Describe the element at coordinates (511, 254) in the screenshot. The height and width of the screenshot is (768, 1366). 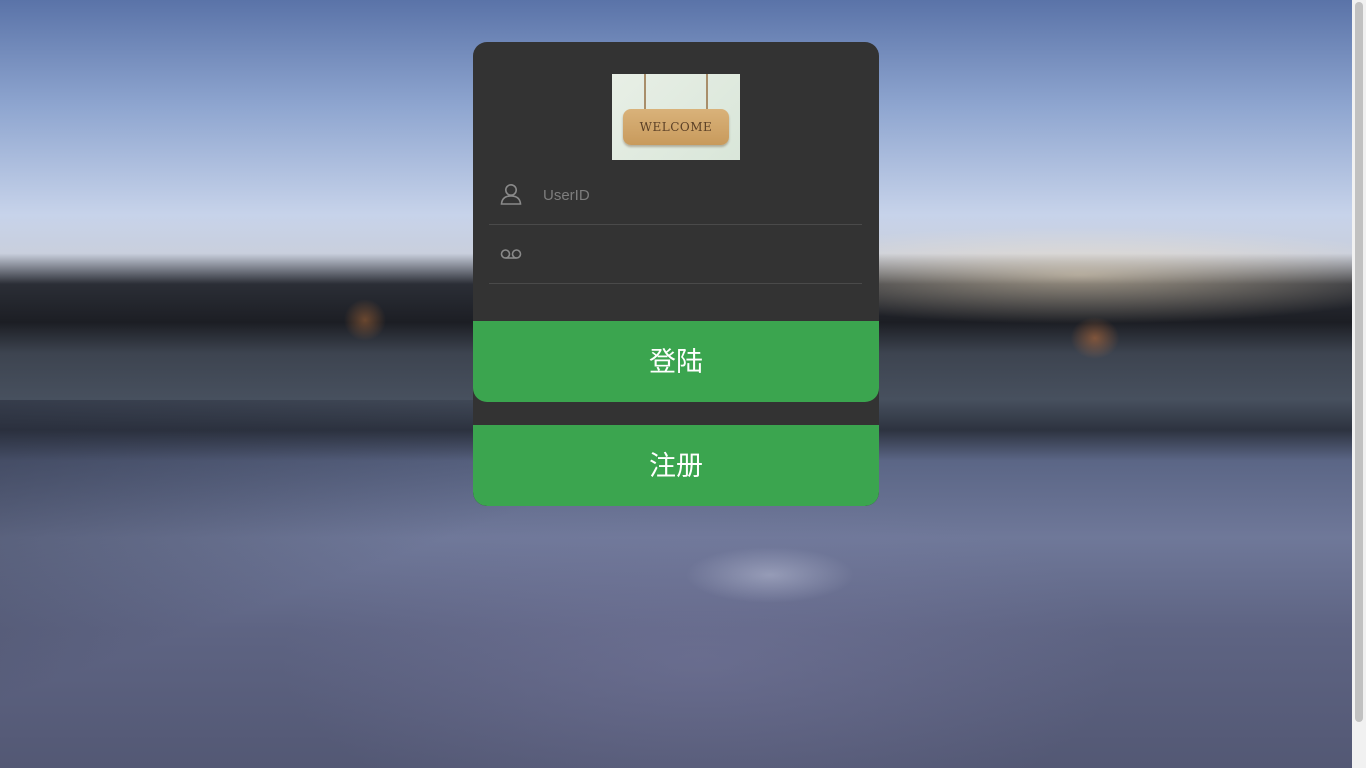
I see `voicemail-icon` at that location.